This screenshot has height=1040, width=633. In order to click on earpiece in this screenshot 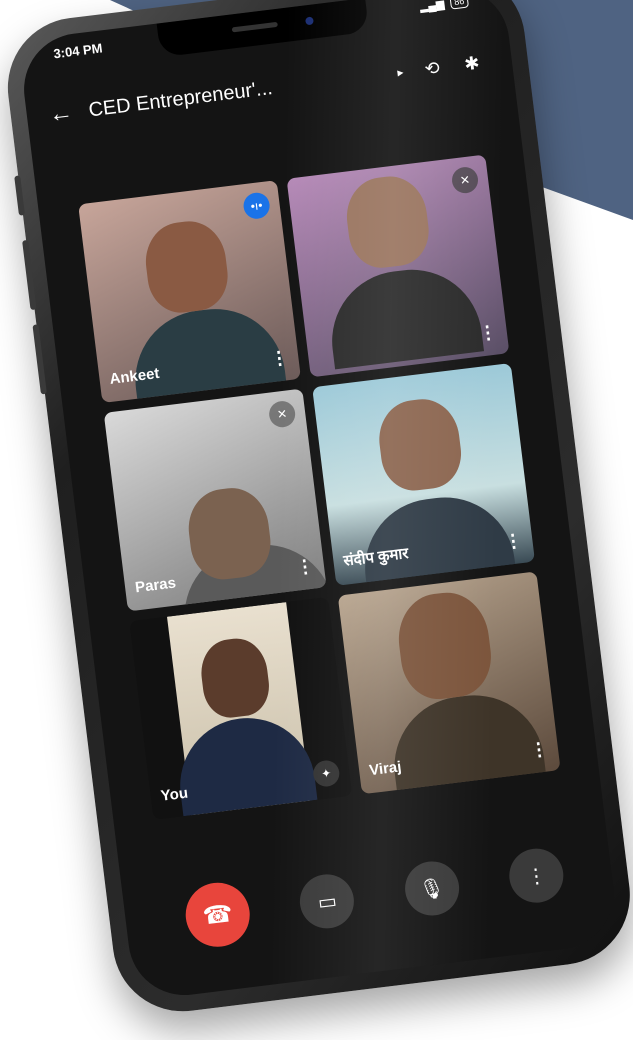, I will do `click(254, 27)`.